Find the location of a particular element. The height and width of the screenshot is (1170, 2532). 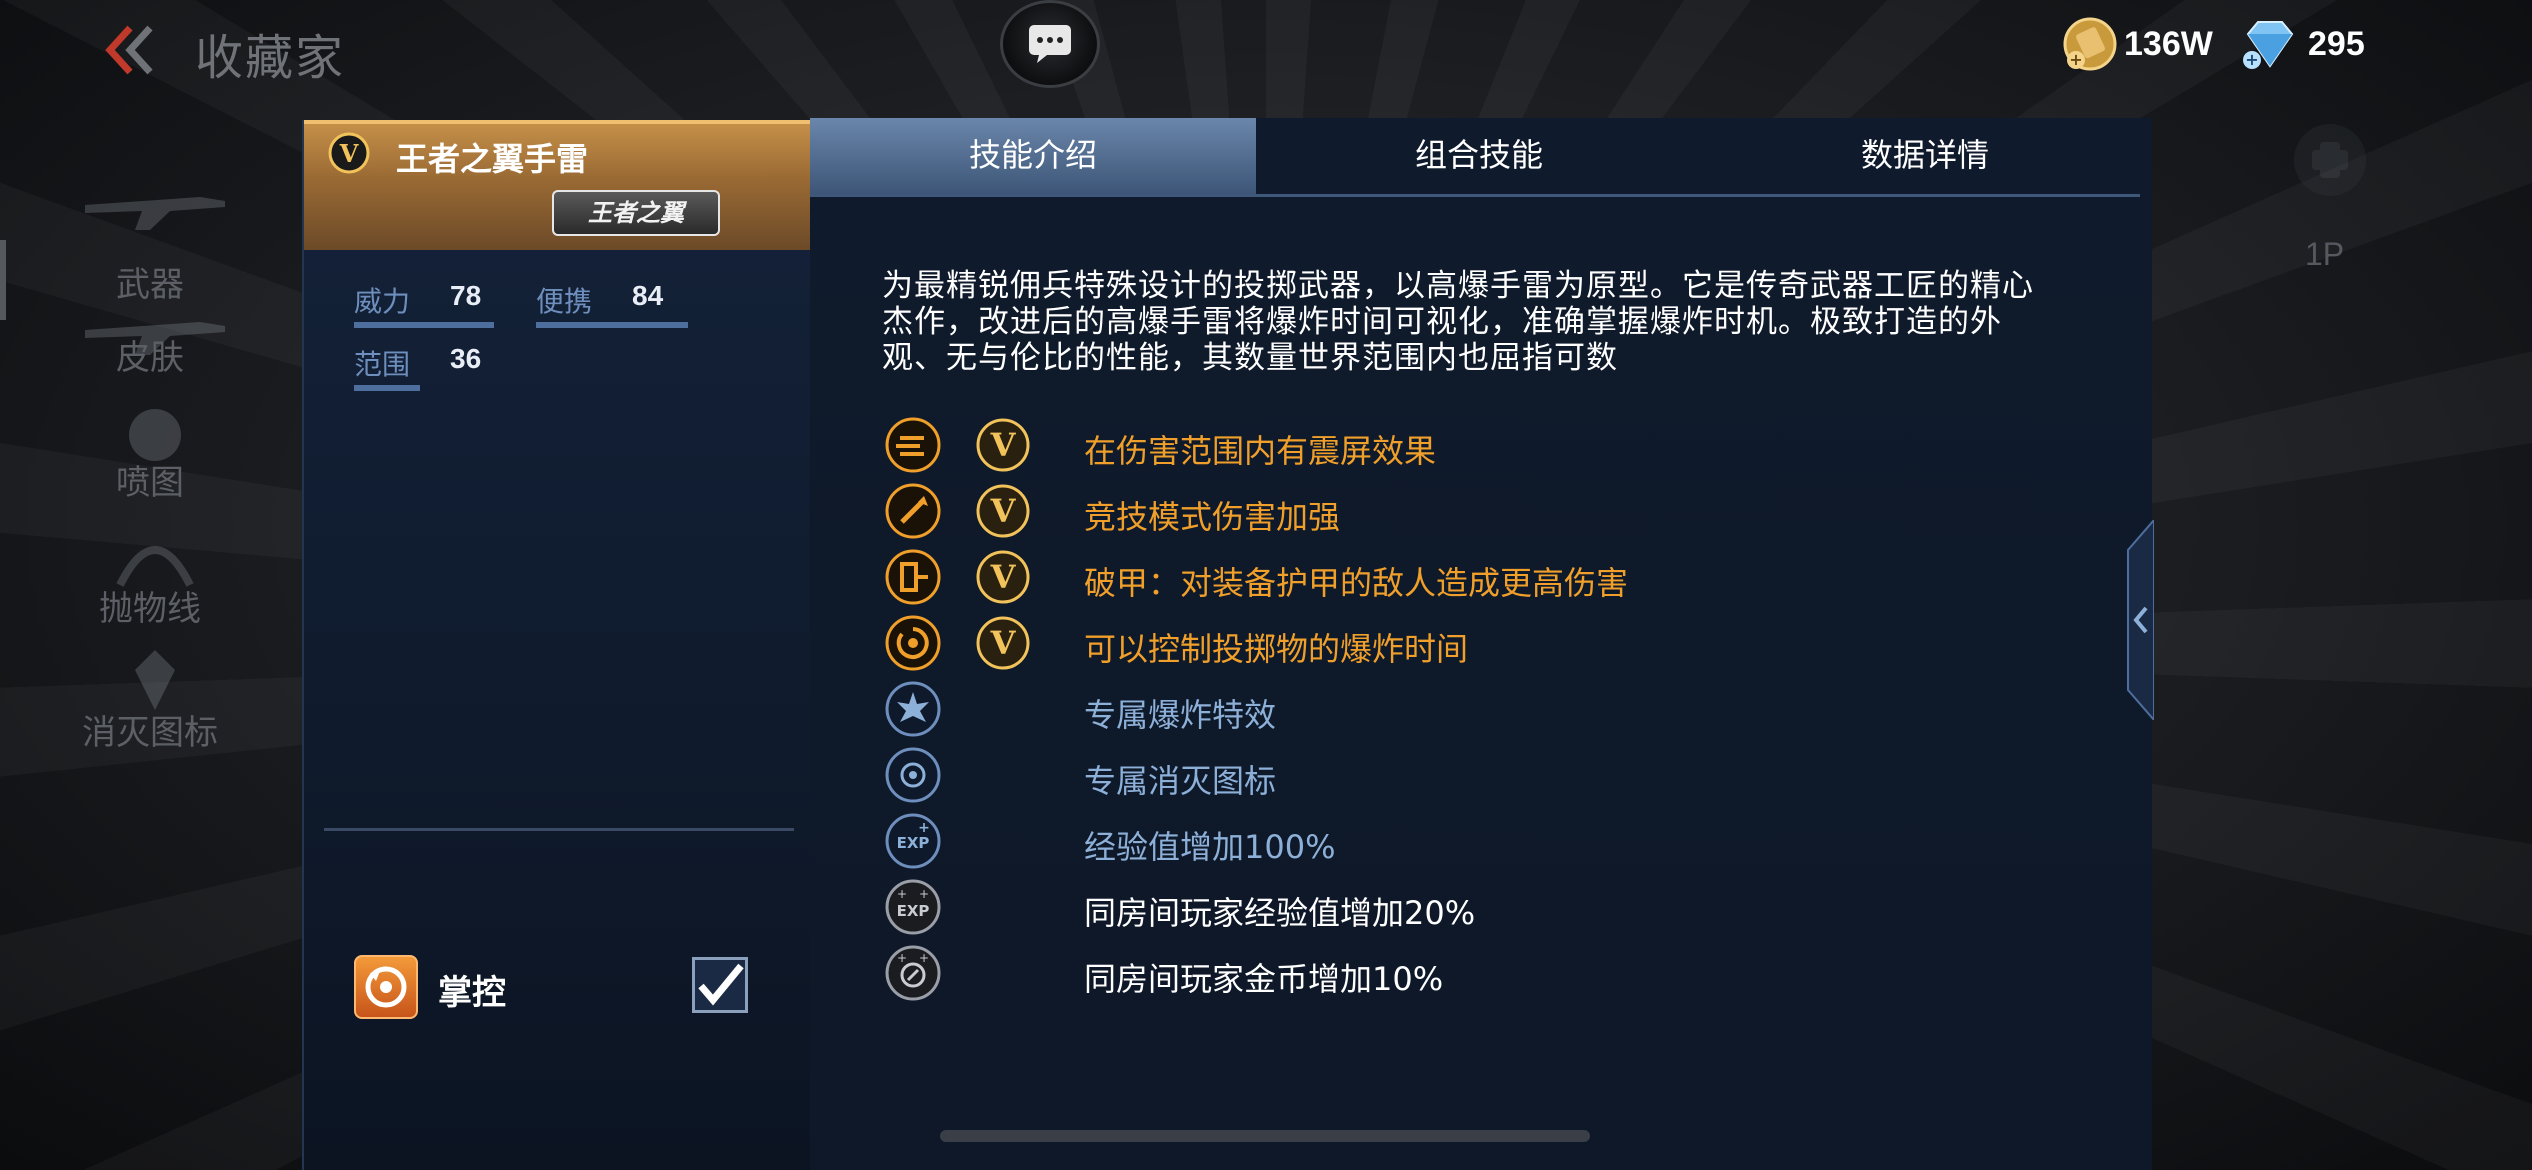

weapon-series-badge: 王者之翼 is located at coordinates (636, 213).